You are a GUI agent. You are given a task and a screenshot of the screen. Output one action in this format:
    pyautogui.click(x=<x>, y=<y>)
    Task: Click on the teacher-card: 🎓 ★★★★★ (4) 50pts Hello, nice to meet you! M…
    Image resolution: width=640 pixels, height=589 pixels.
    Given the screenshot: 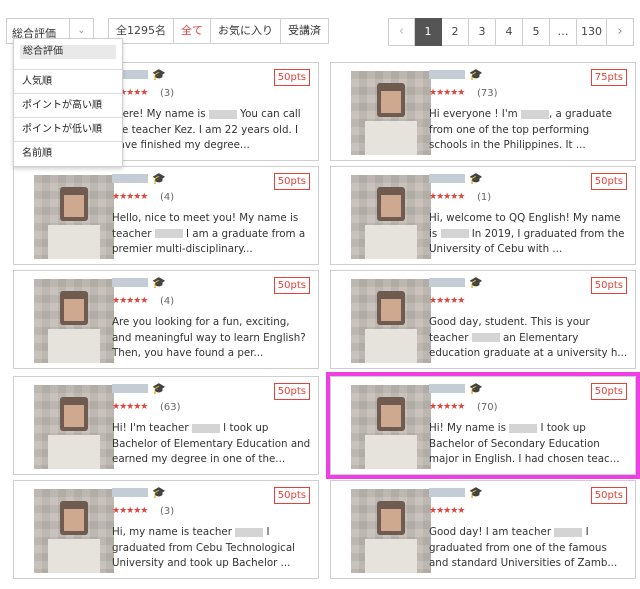 What is the action you would take?
    pyautogui.click(x=166, y=215)
    